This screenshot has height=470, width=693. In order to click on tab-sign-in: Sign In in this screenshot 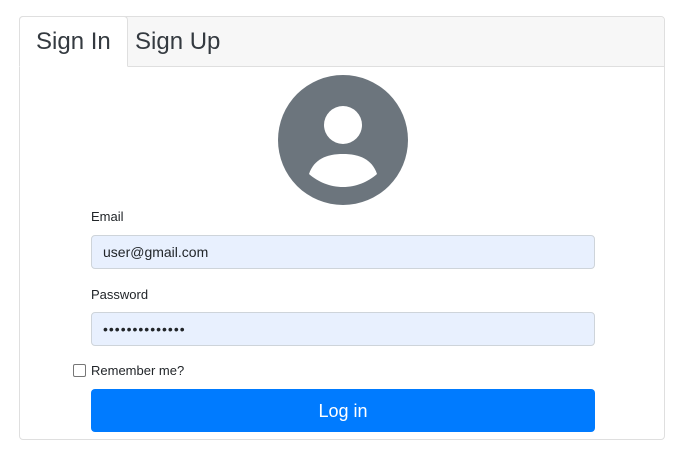, I will do `click(73, 41)`.